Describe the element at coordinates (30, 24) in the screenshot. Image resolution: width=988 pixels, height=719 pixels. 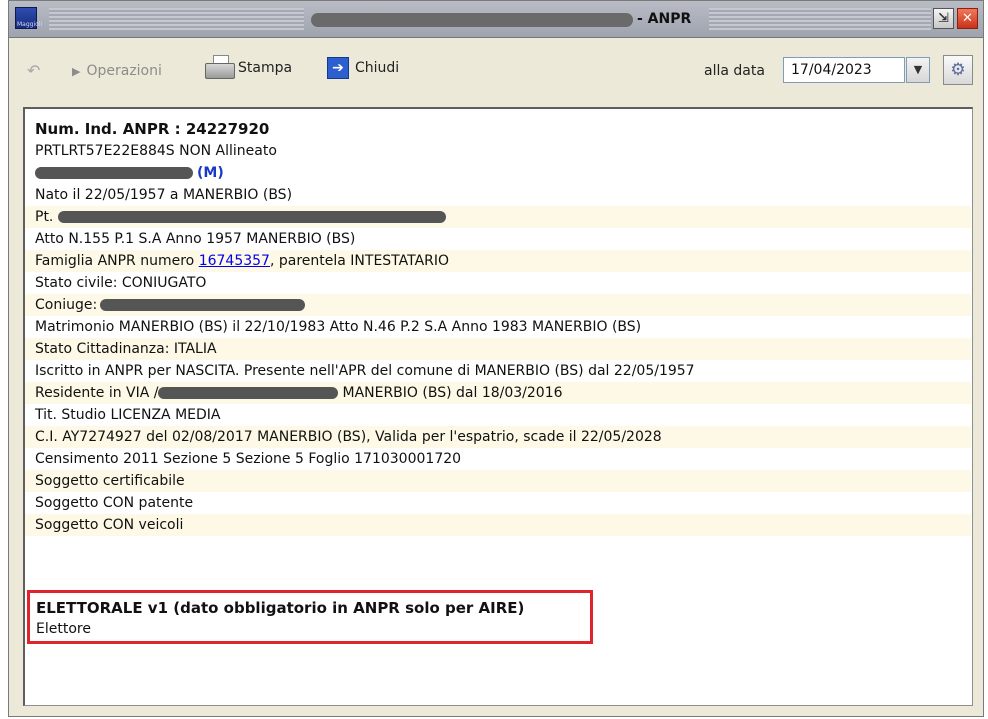
I see `app-logo-text: Maggioli` at that location.